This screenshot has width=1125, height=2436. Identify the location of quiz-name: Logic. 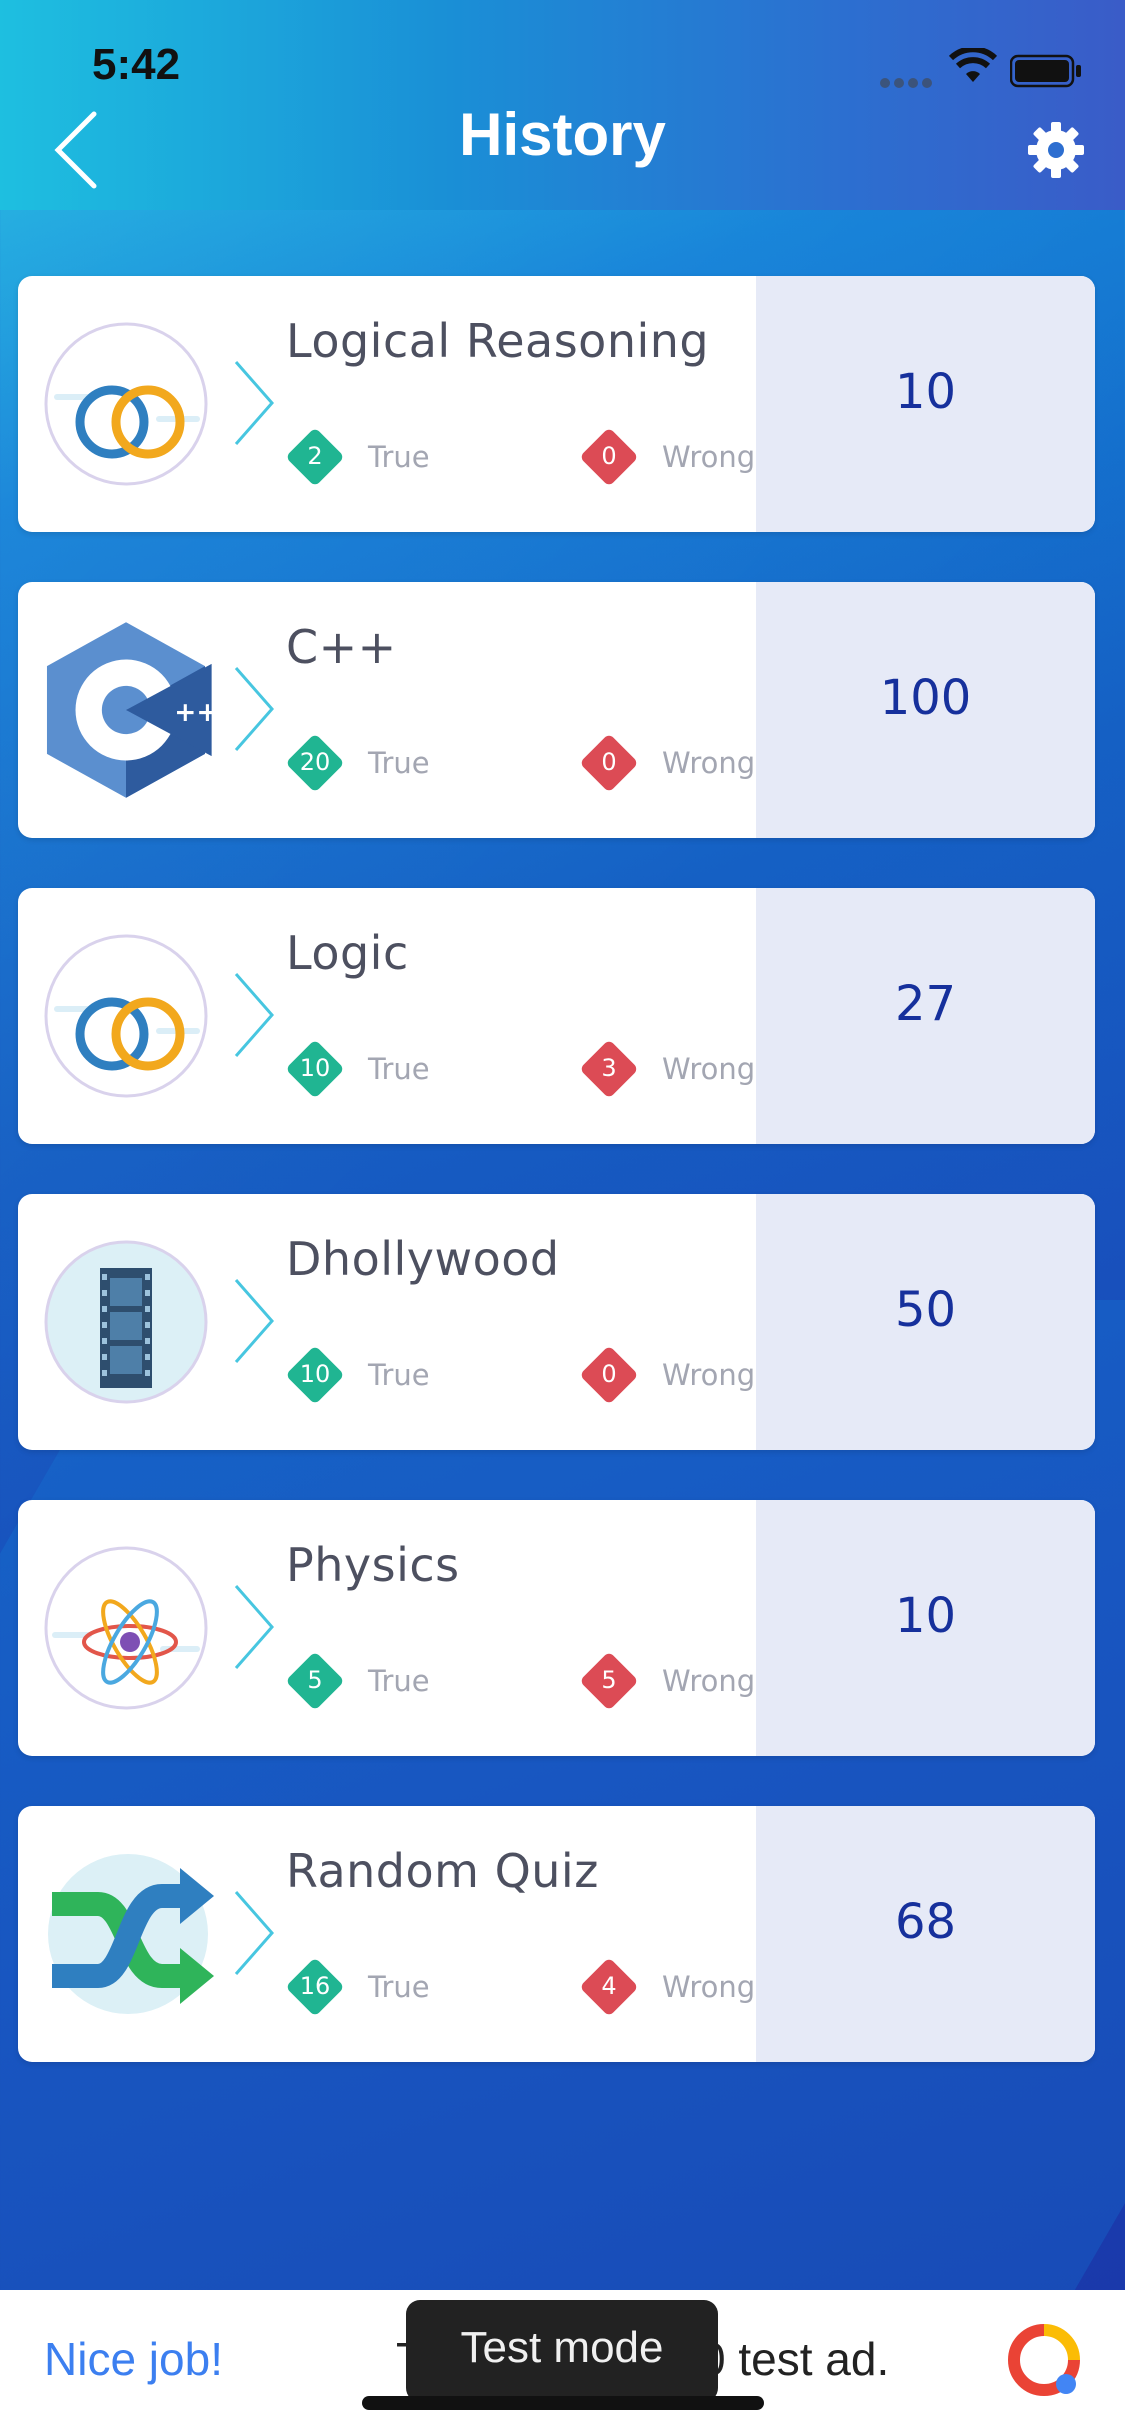
(347, 953).